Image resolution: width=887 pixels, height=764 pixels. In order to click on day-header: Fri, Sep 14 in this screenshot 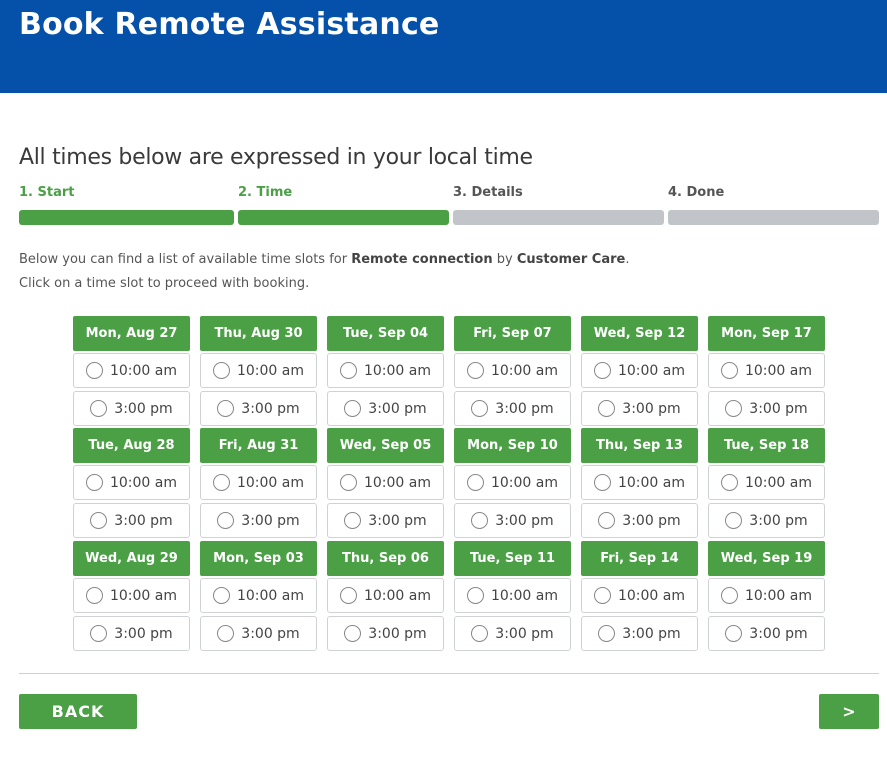, I will do `click(639, 558)`.